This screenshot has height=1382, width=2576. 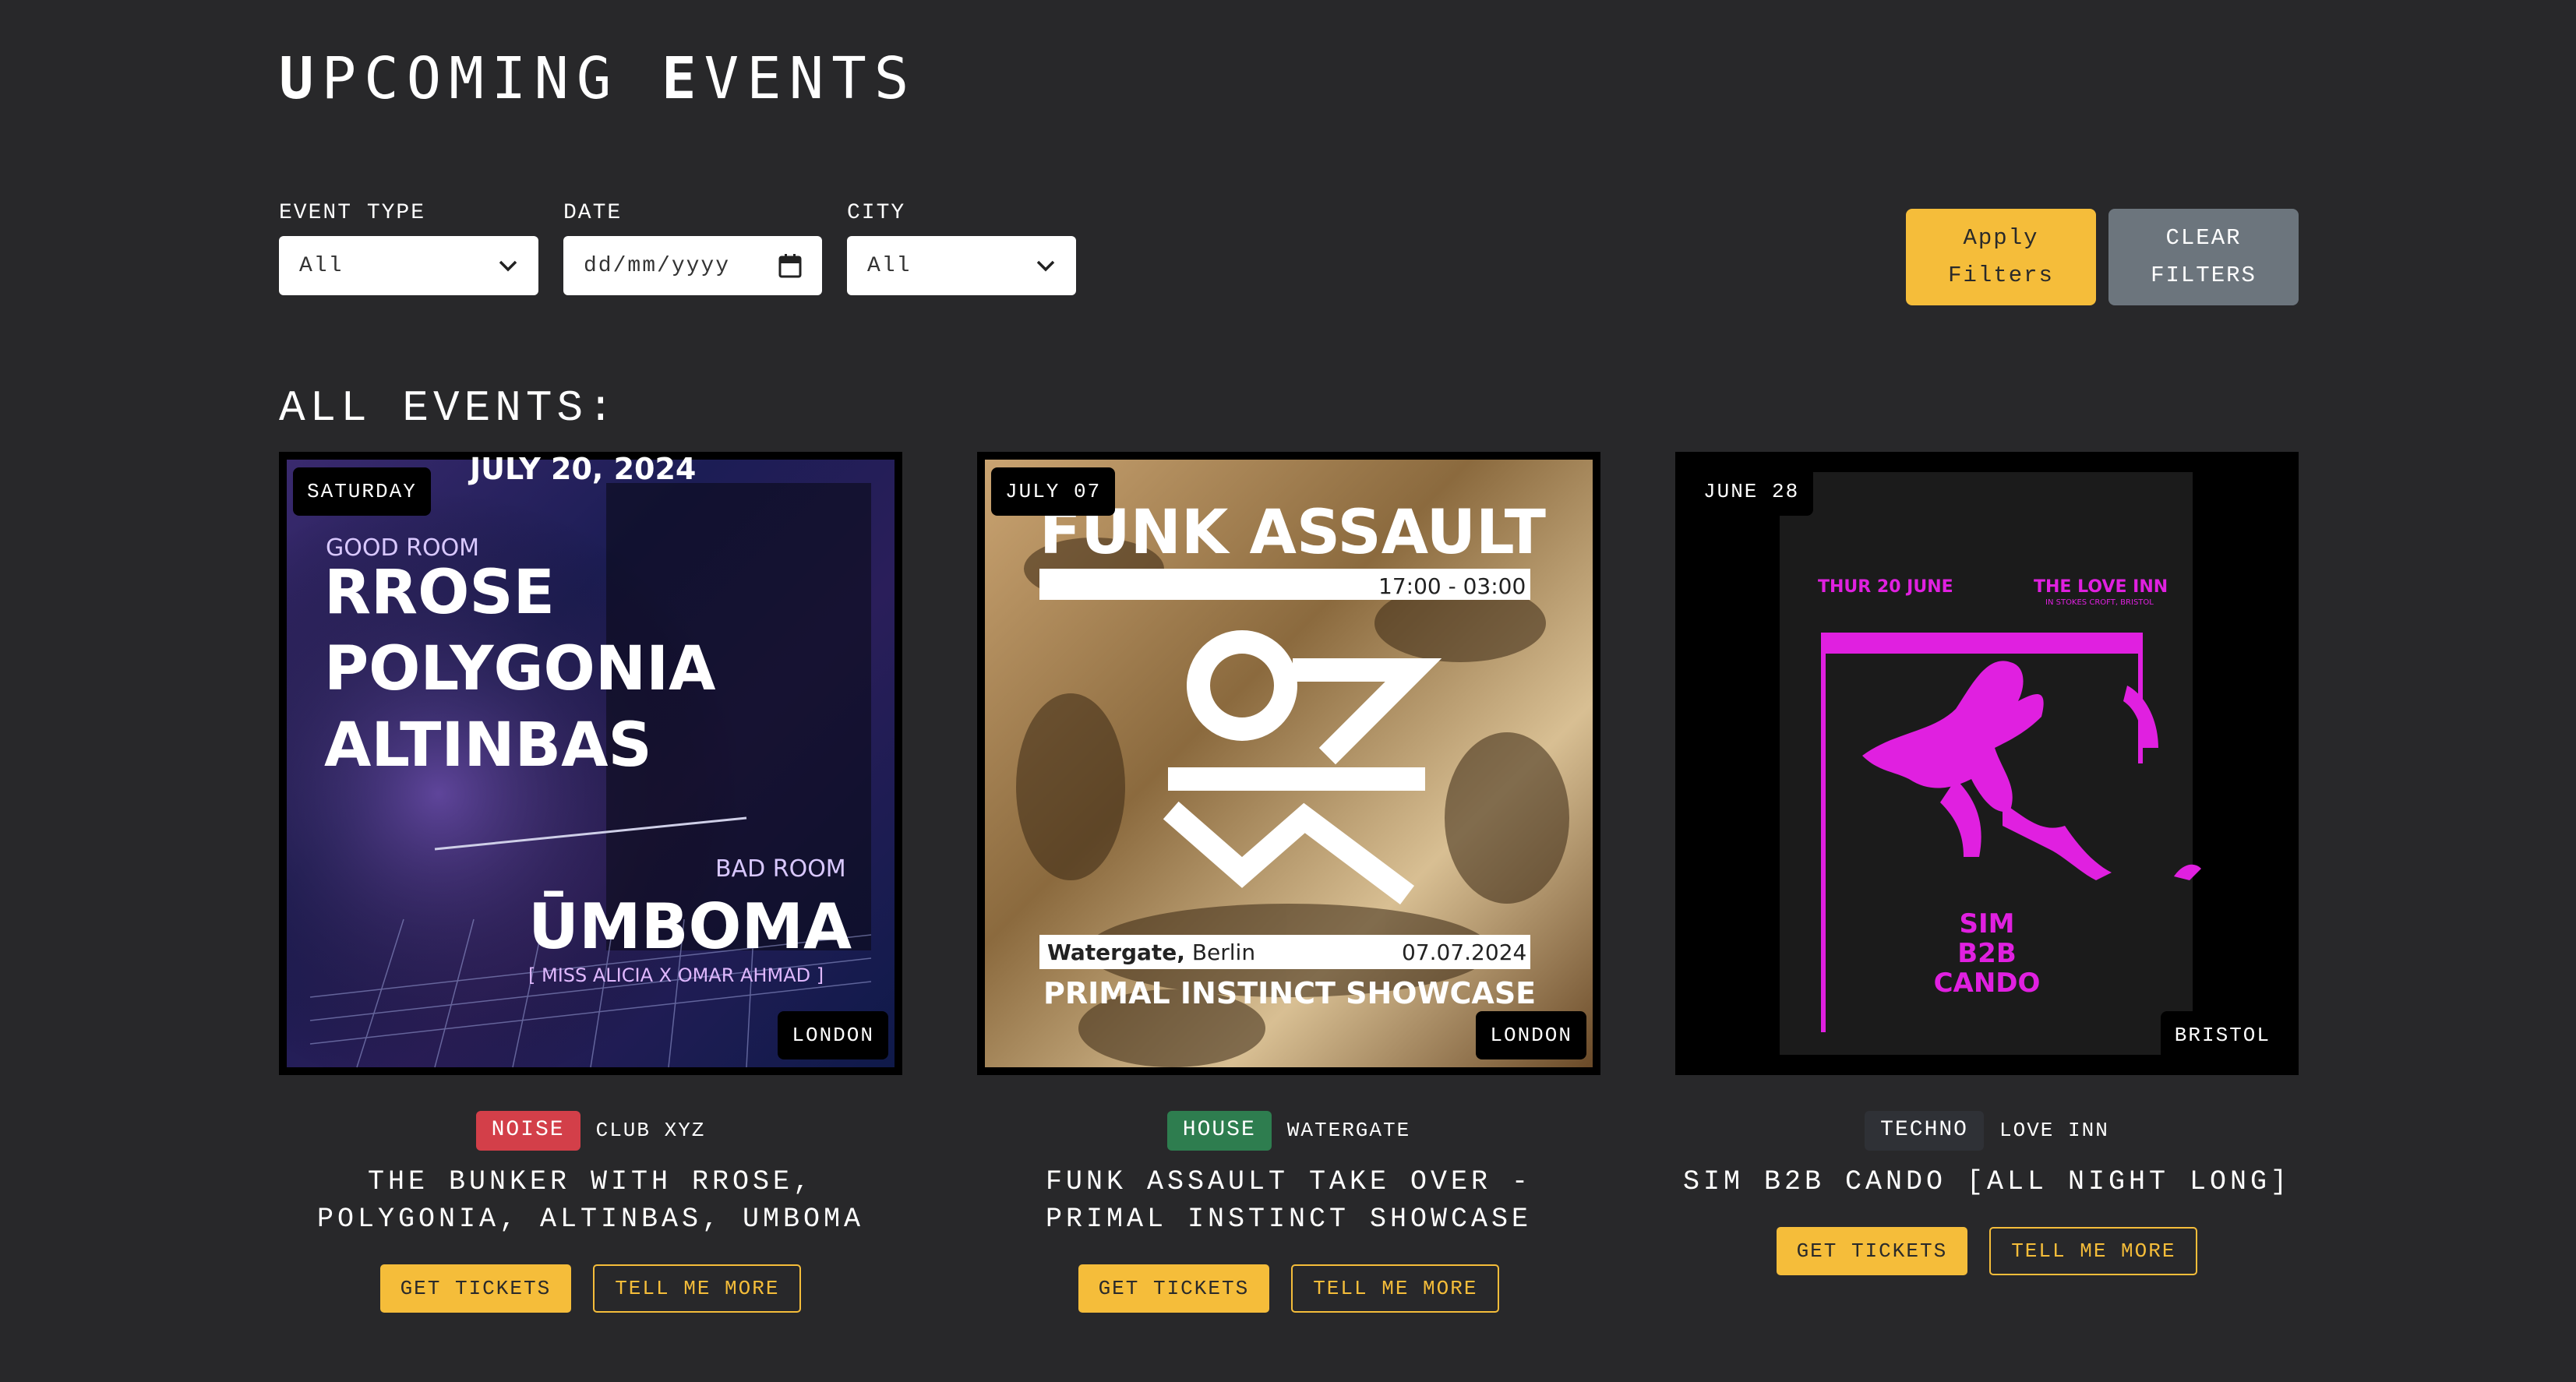 I want to click on venue-label: LOVE INN, so click(x=2054, y=1131).